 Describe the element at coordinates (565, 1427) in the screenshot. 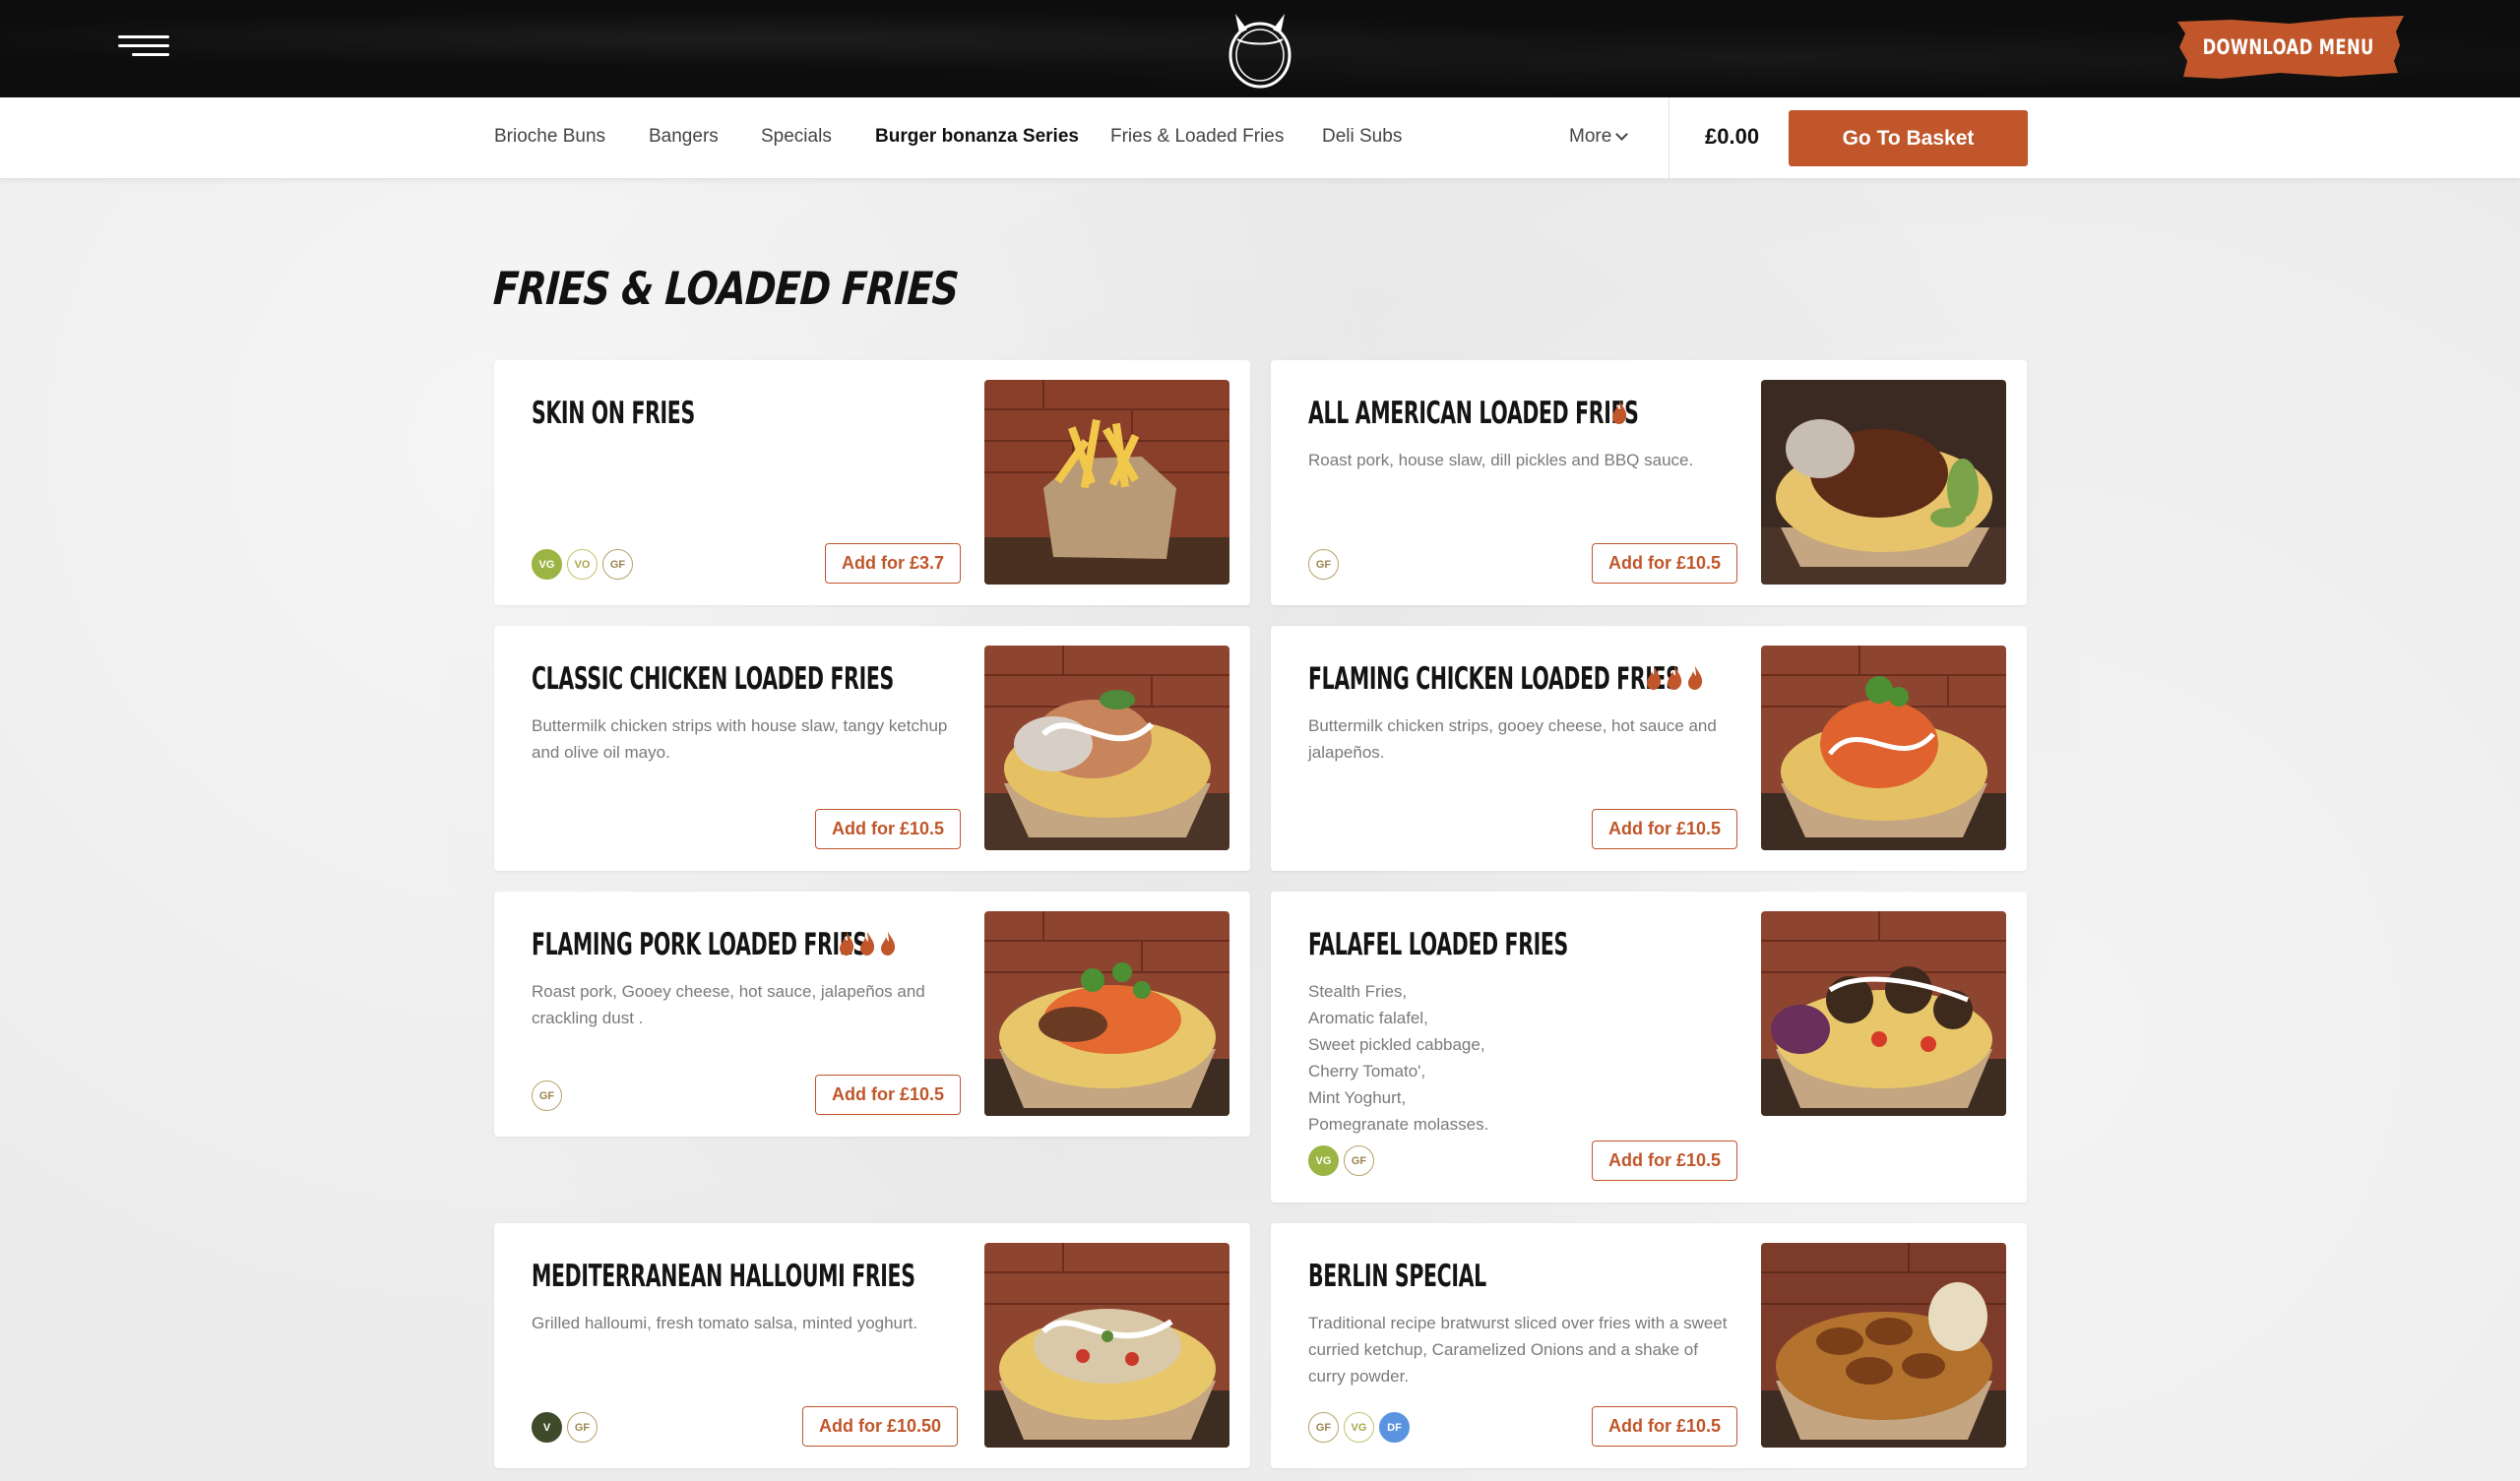

I see `dietary-badges: V GF` at that location.